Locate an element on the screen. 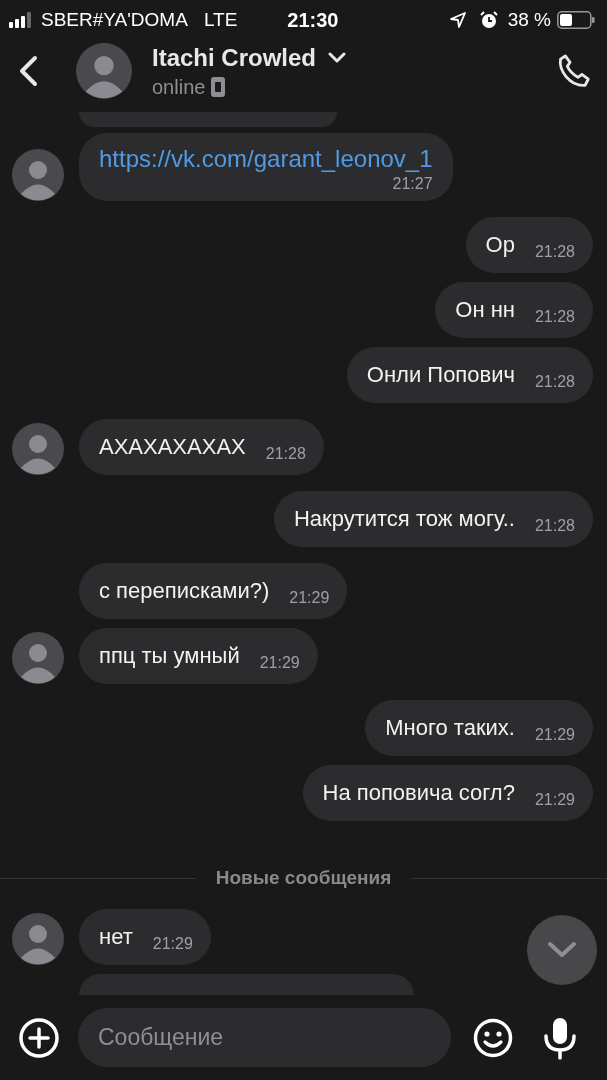  avatar is located at coordinates (104, 71).